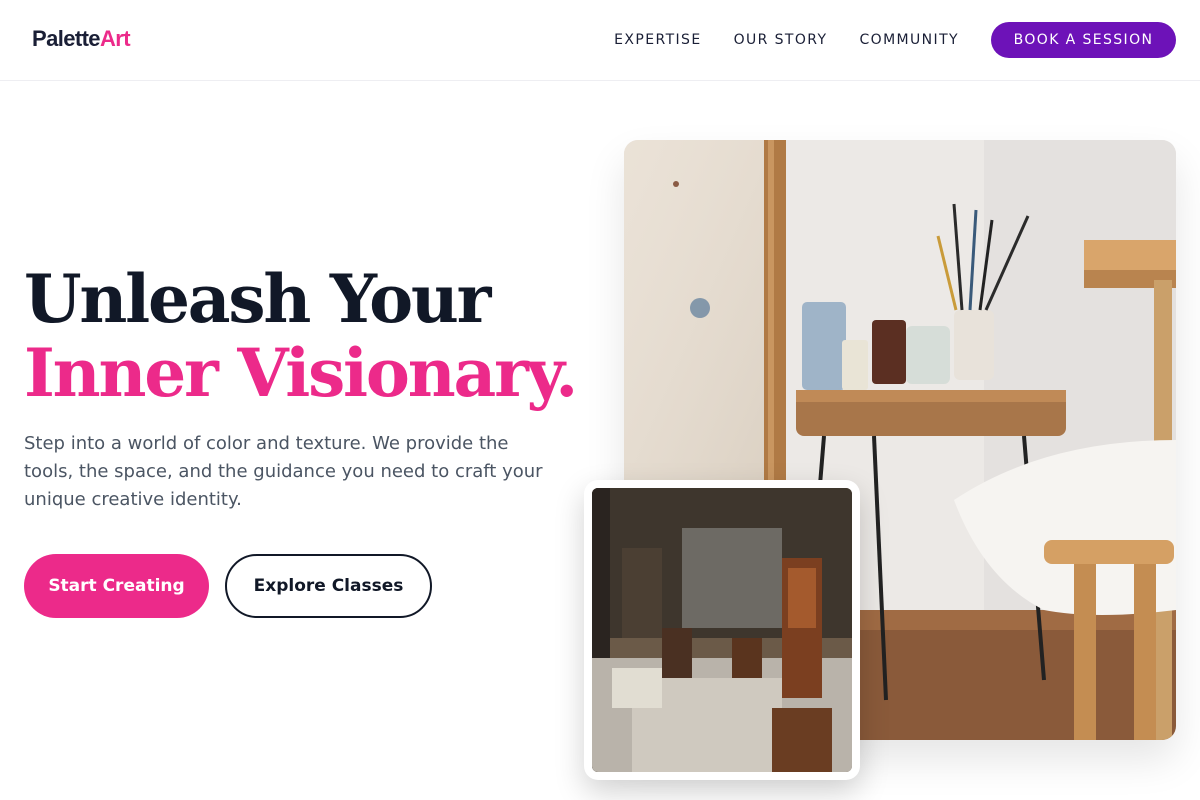 The height and width of the screenshot is (800, 1200). I want to click on hero-secondary-image, so click(722, 630).